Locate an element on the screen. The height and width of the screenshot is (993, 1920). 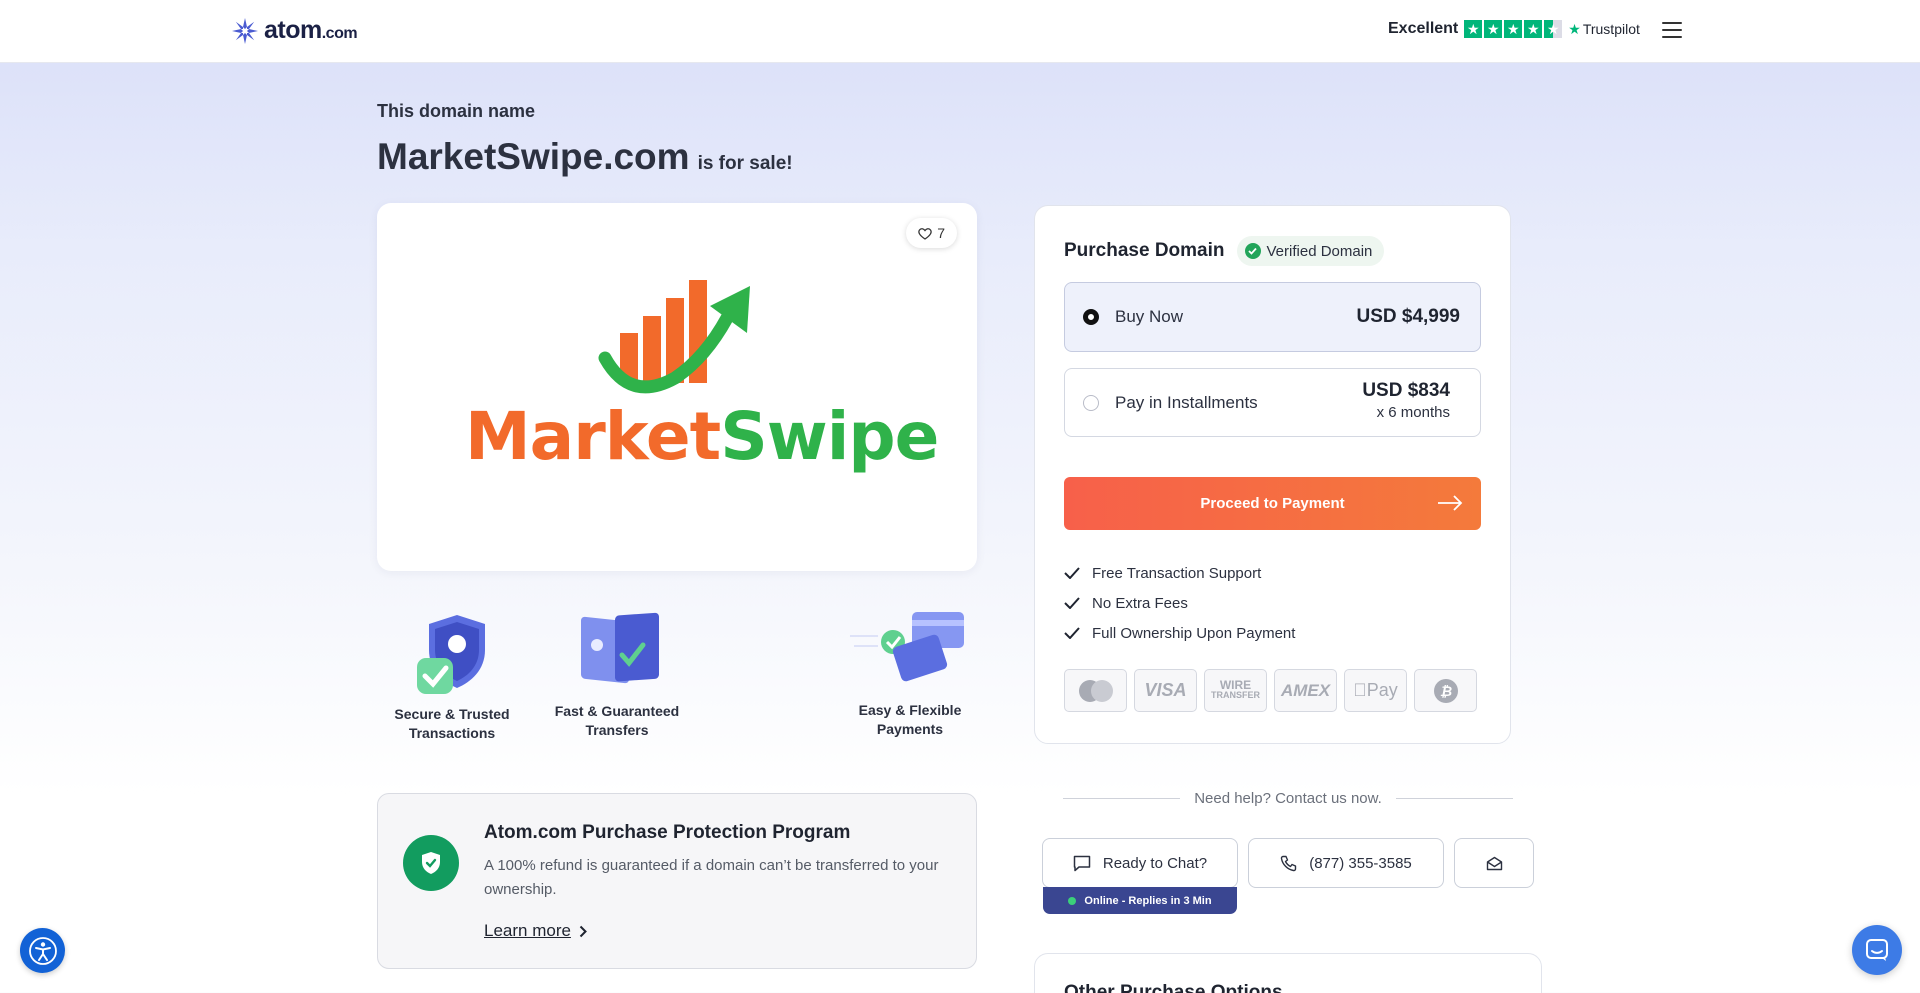
trust-stars: ★ ★ ★ ★ ★ is located at coordinates (1513, 29).